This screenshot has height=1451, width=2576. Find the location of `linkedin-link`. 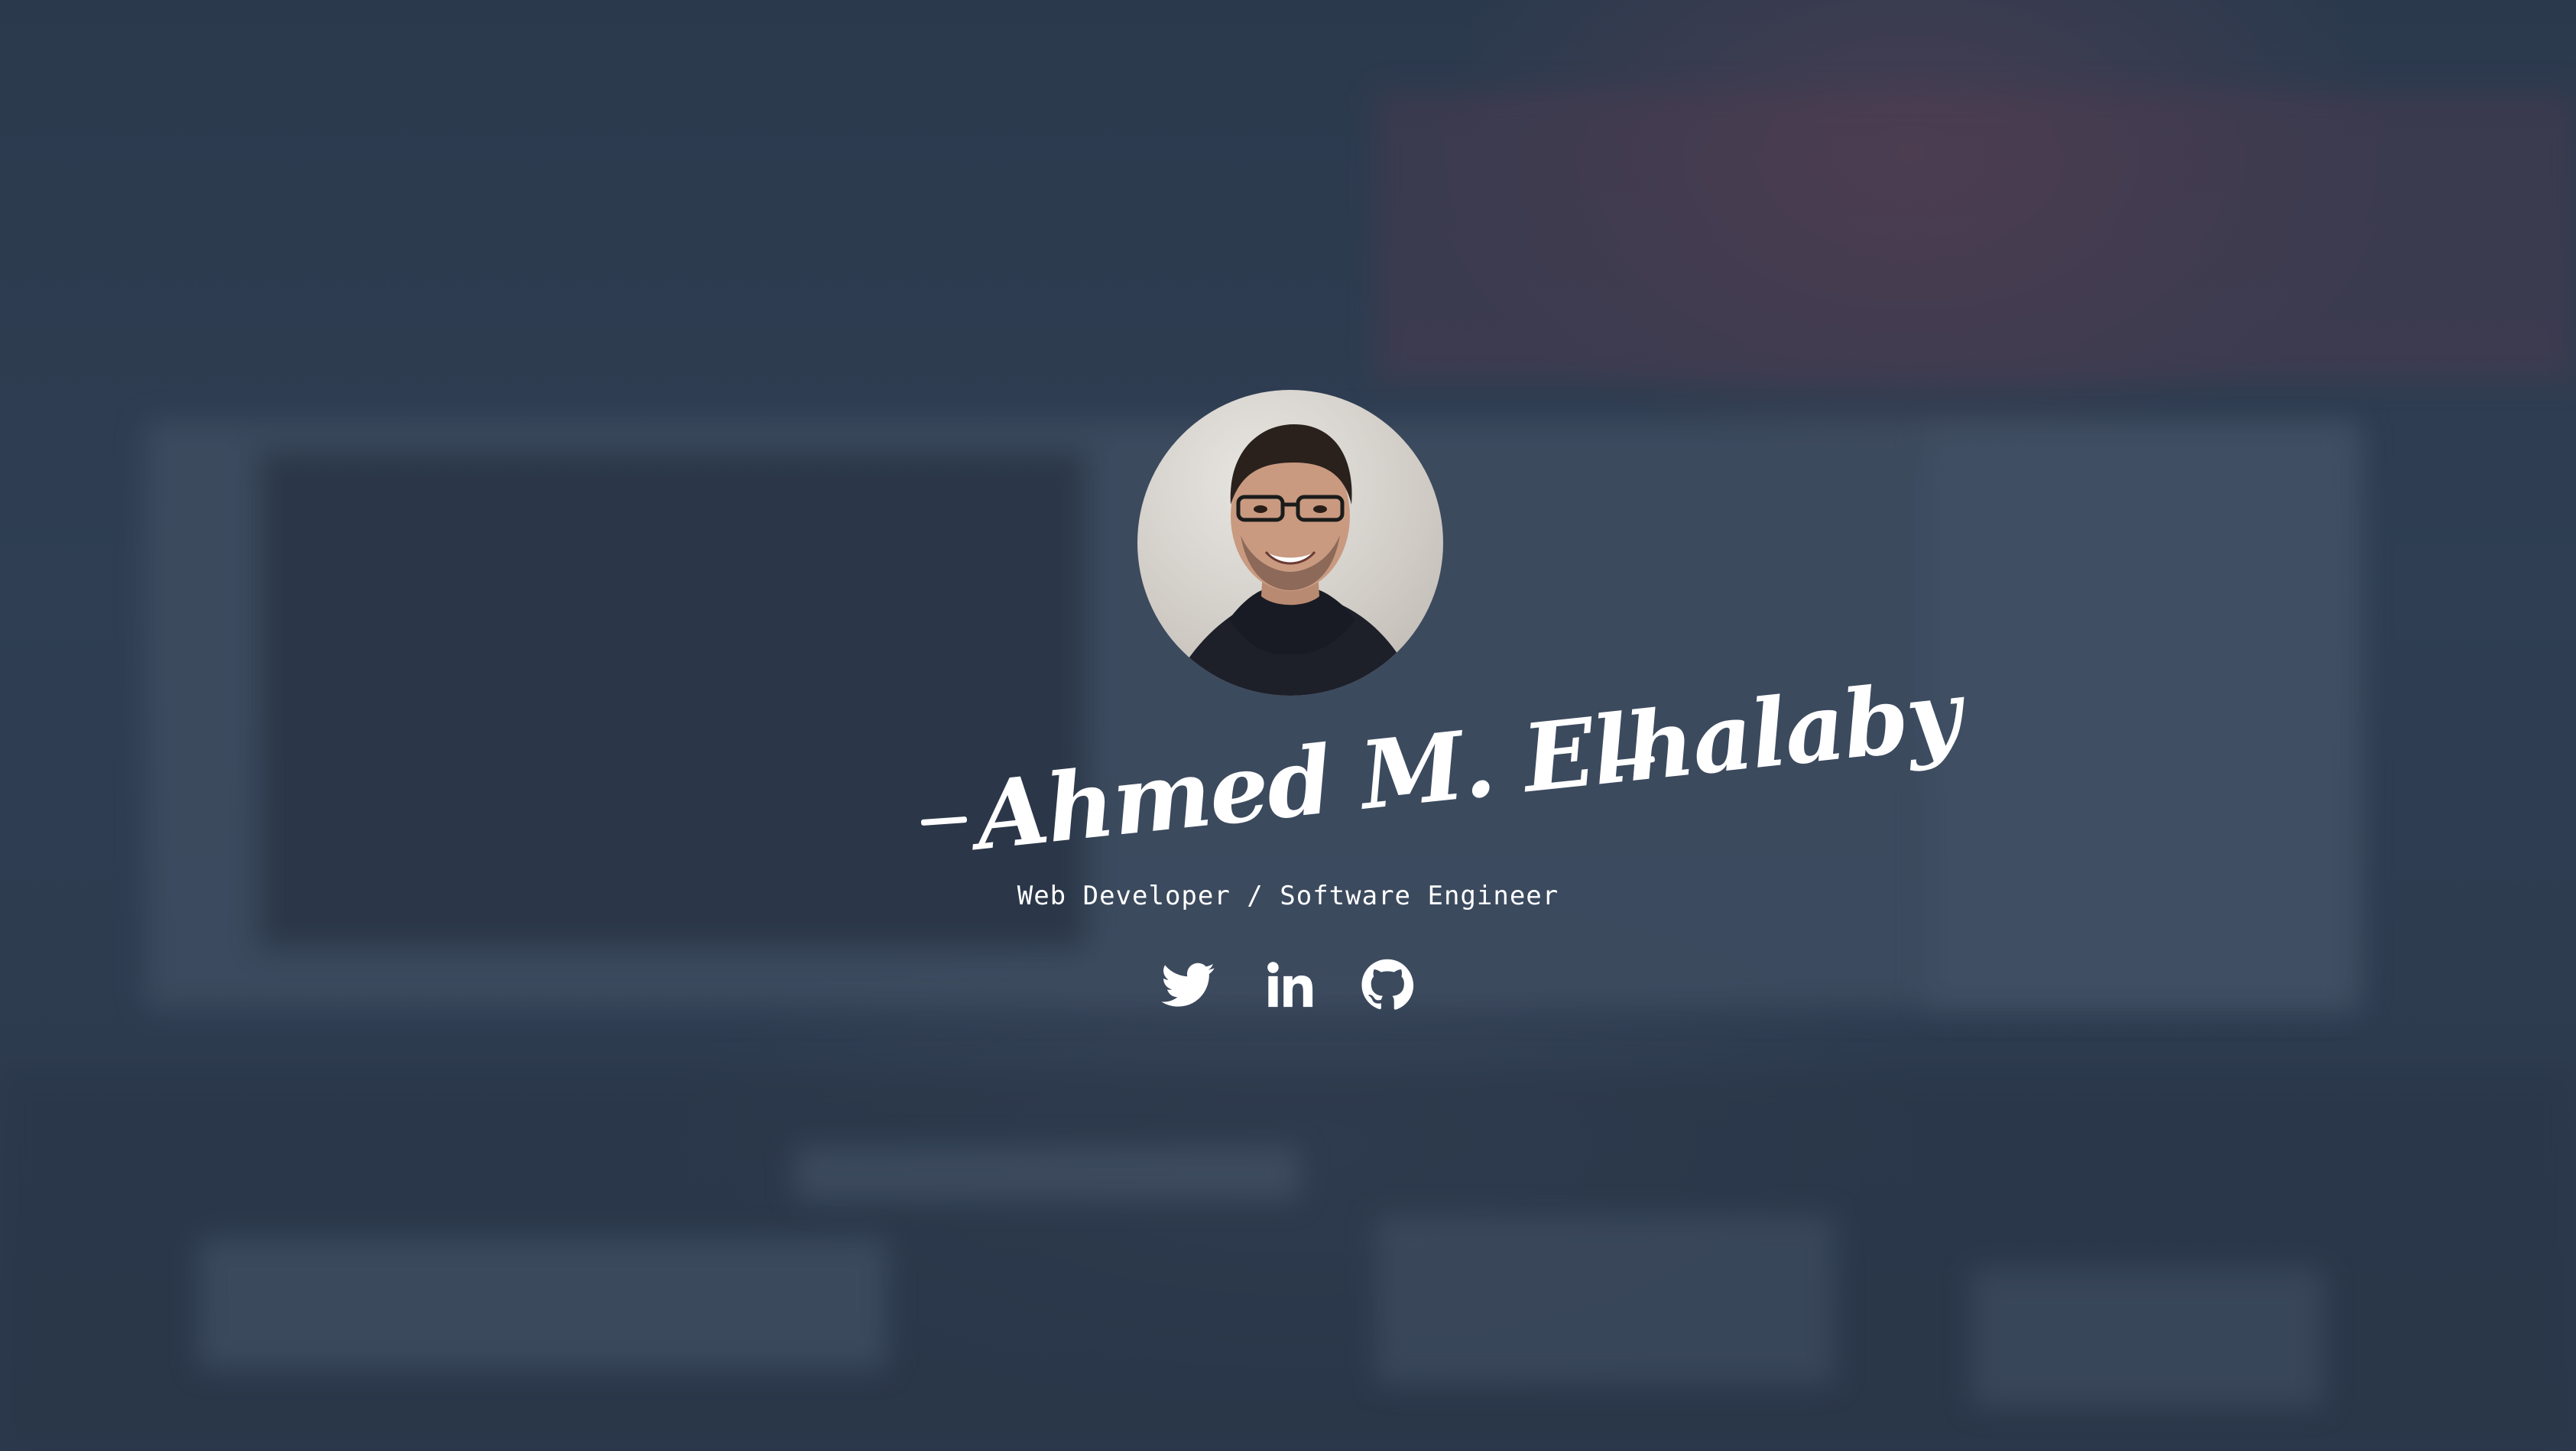

linkedin-link is located at coordinates (1288, 984).